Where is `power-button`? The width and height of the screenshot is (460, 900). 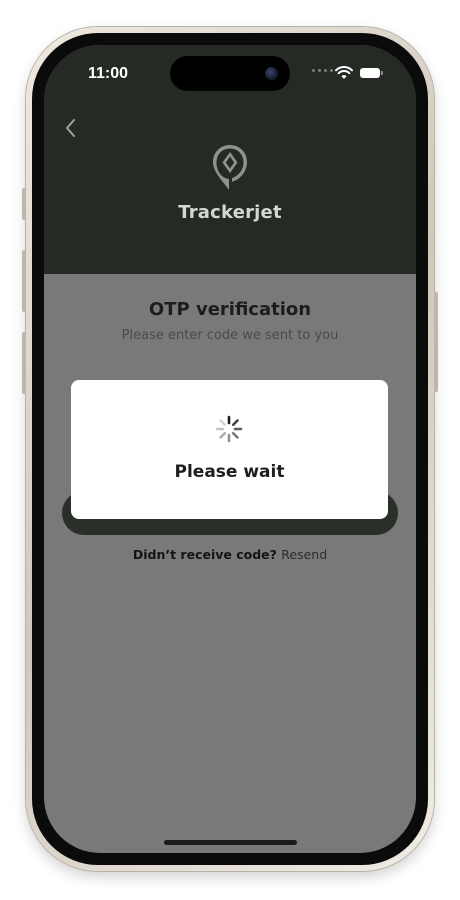 power-button is located at coordinates (436, 342).